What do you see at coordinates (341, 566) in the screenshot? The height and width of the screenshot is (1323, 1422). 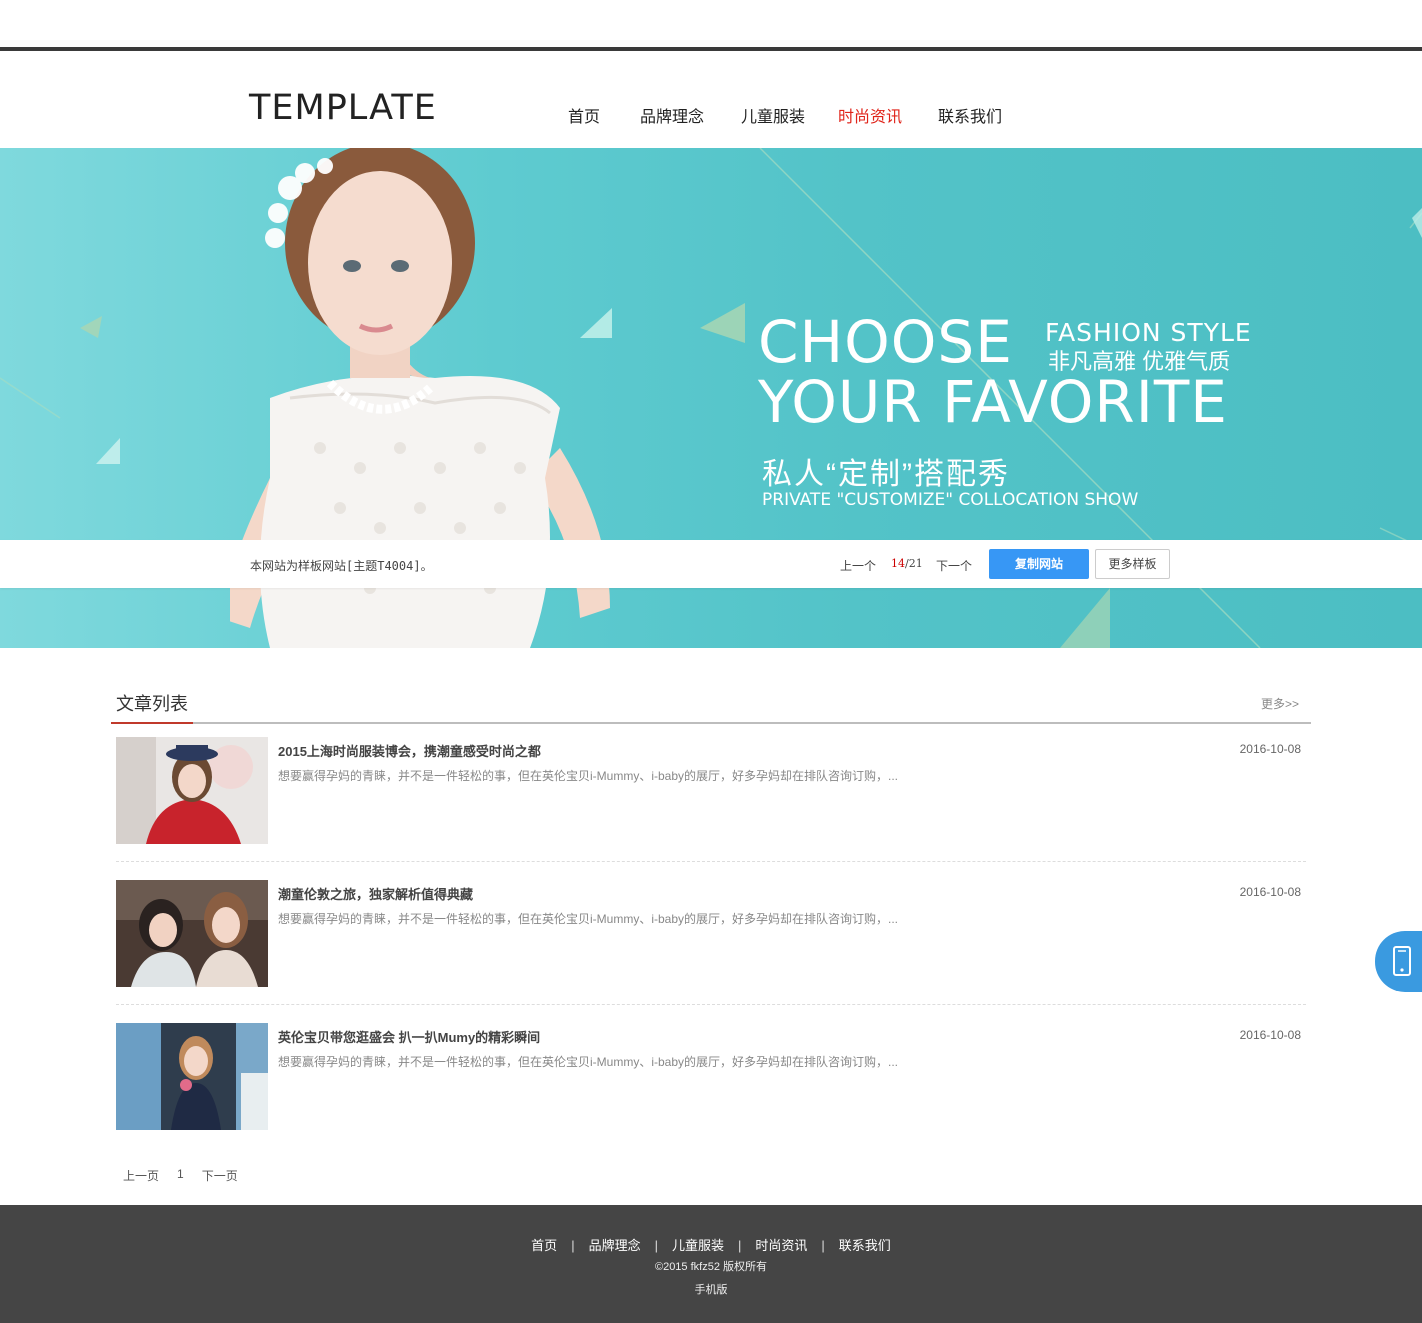 I see `template-note: 本网站为样板网站[主题T4004]。` at bounding box center [341, 566].